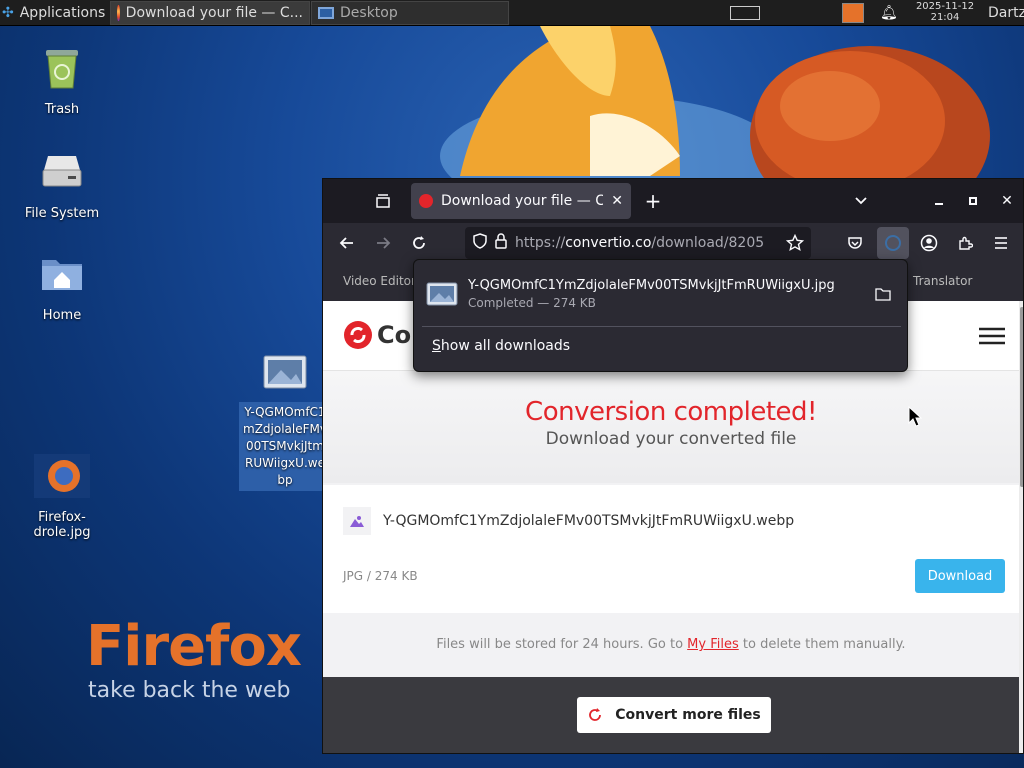  Describe the element at coordinates (861, 201) in the screenshot. I see `list-all-tabs-chevron-icon` at that location.